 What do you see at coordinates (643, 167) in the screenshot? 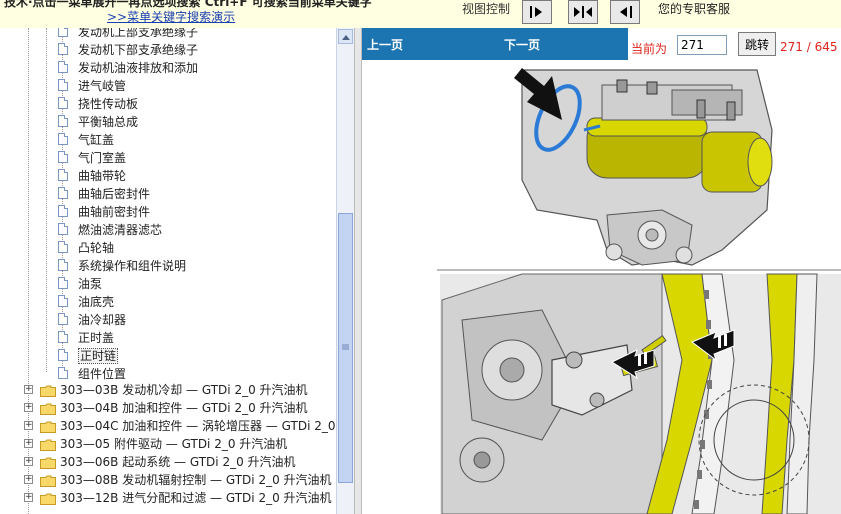
I see `tensioner-figure` at bounding box center [643, 167].